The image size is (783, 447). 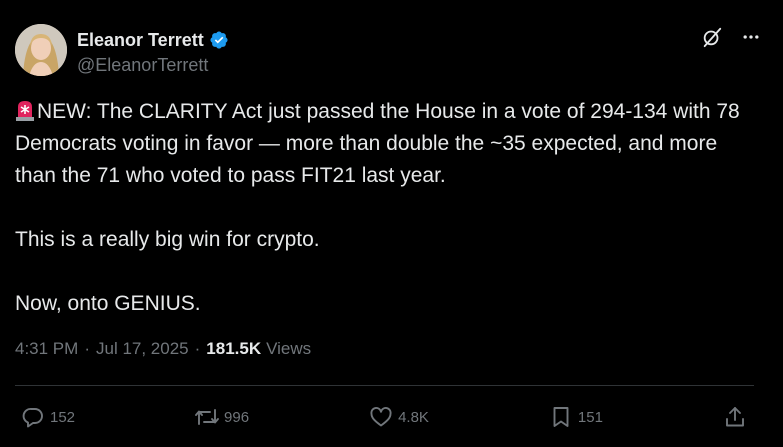 I want to click on tweet-header: Eleanor Terrett @EleanorTerrett, so click(x=390, y=51).